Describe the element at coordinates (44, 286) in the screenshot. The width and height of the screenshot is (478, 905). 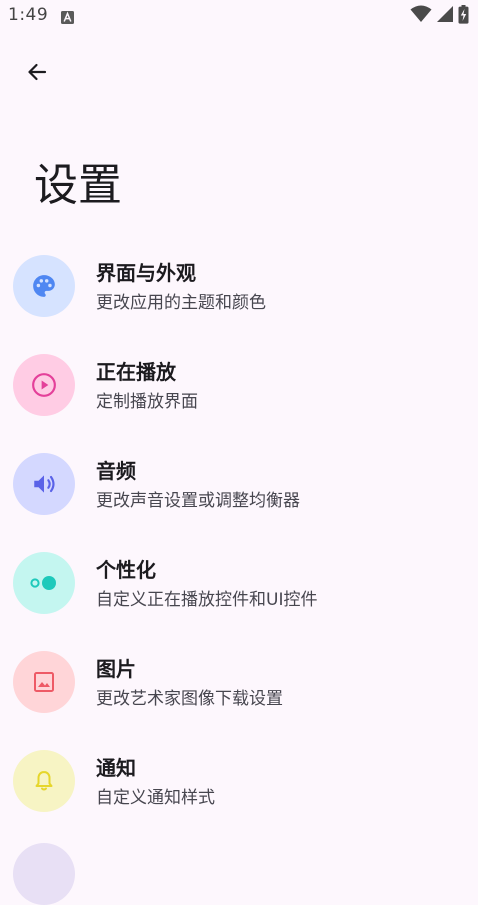
I see `palette-icon` at that location.